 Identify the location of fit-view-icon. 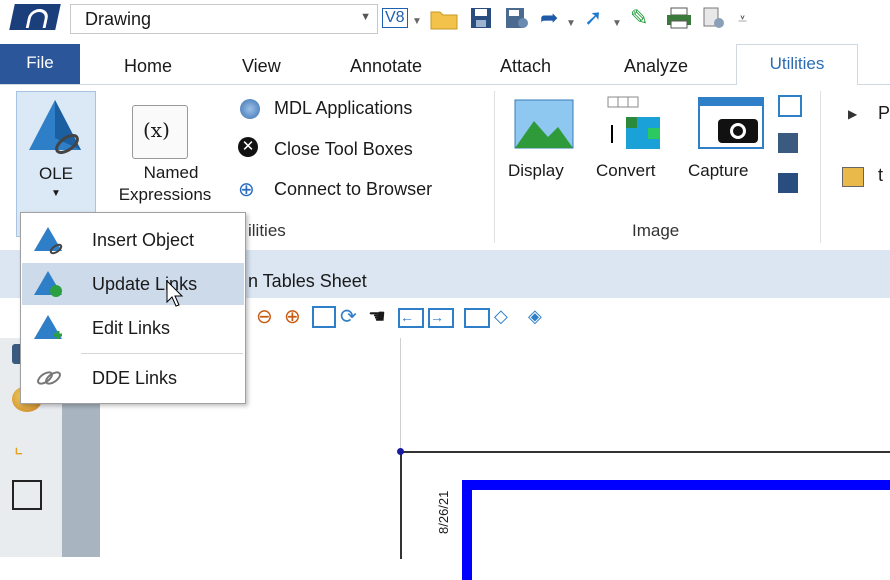
(324, 317).